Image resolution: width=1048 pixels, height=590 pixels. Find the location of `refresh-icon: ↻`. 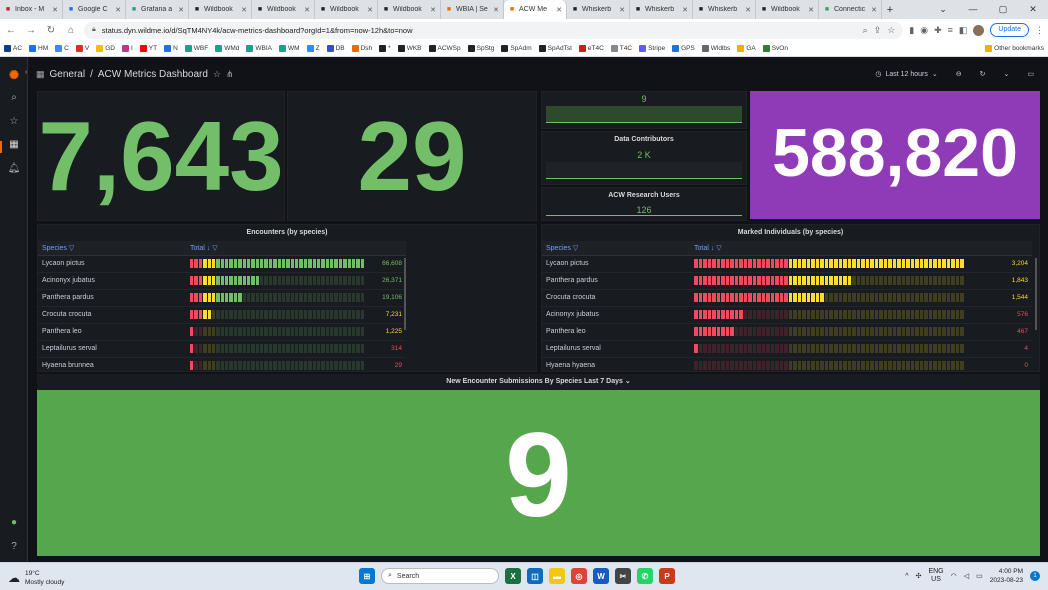

refresh-icon: ↻ is located at coordinates (983, 74).